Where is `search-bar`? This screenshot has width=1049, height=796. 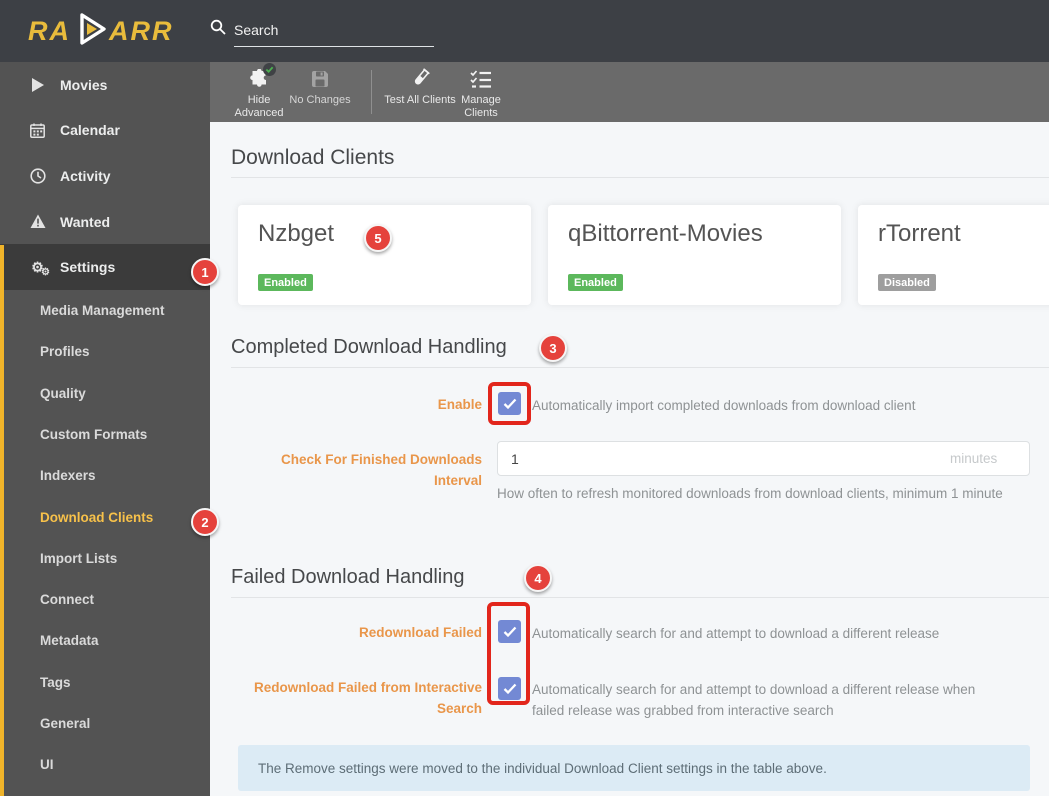 search-bar is located at coordinates (322, 32).